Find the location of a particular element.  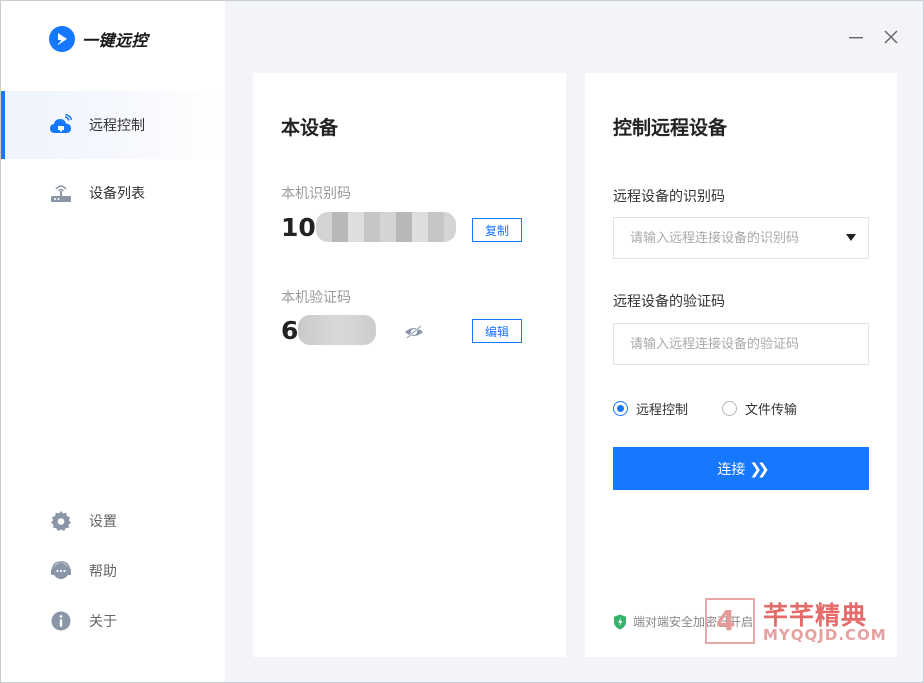

app-logo: 一键远控 is located at coordinates (98, 39).